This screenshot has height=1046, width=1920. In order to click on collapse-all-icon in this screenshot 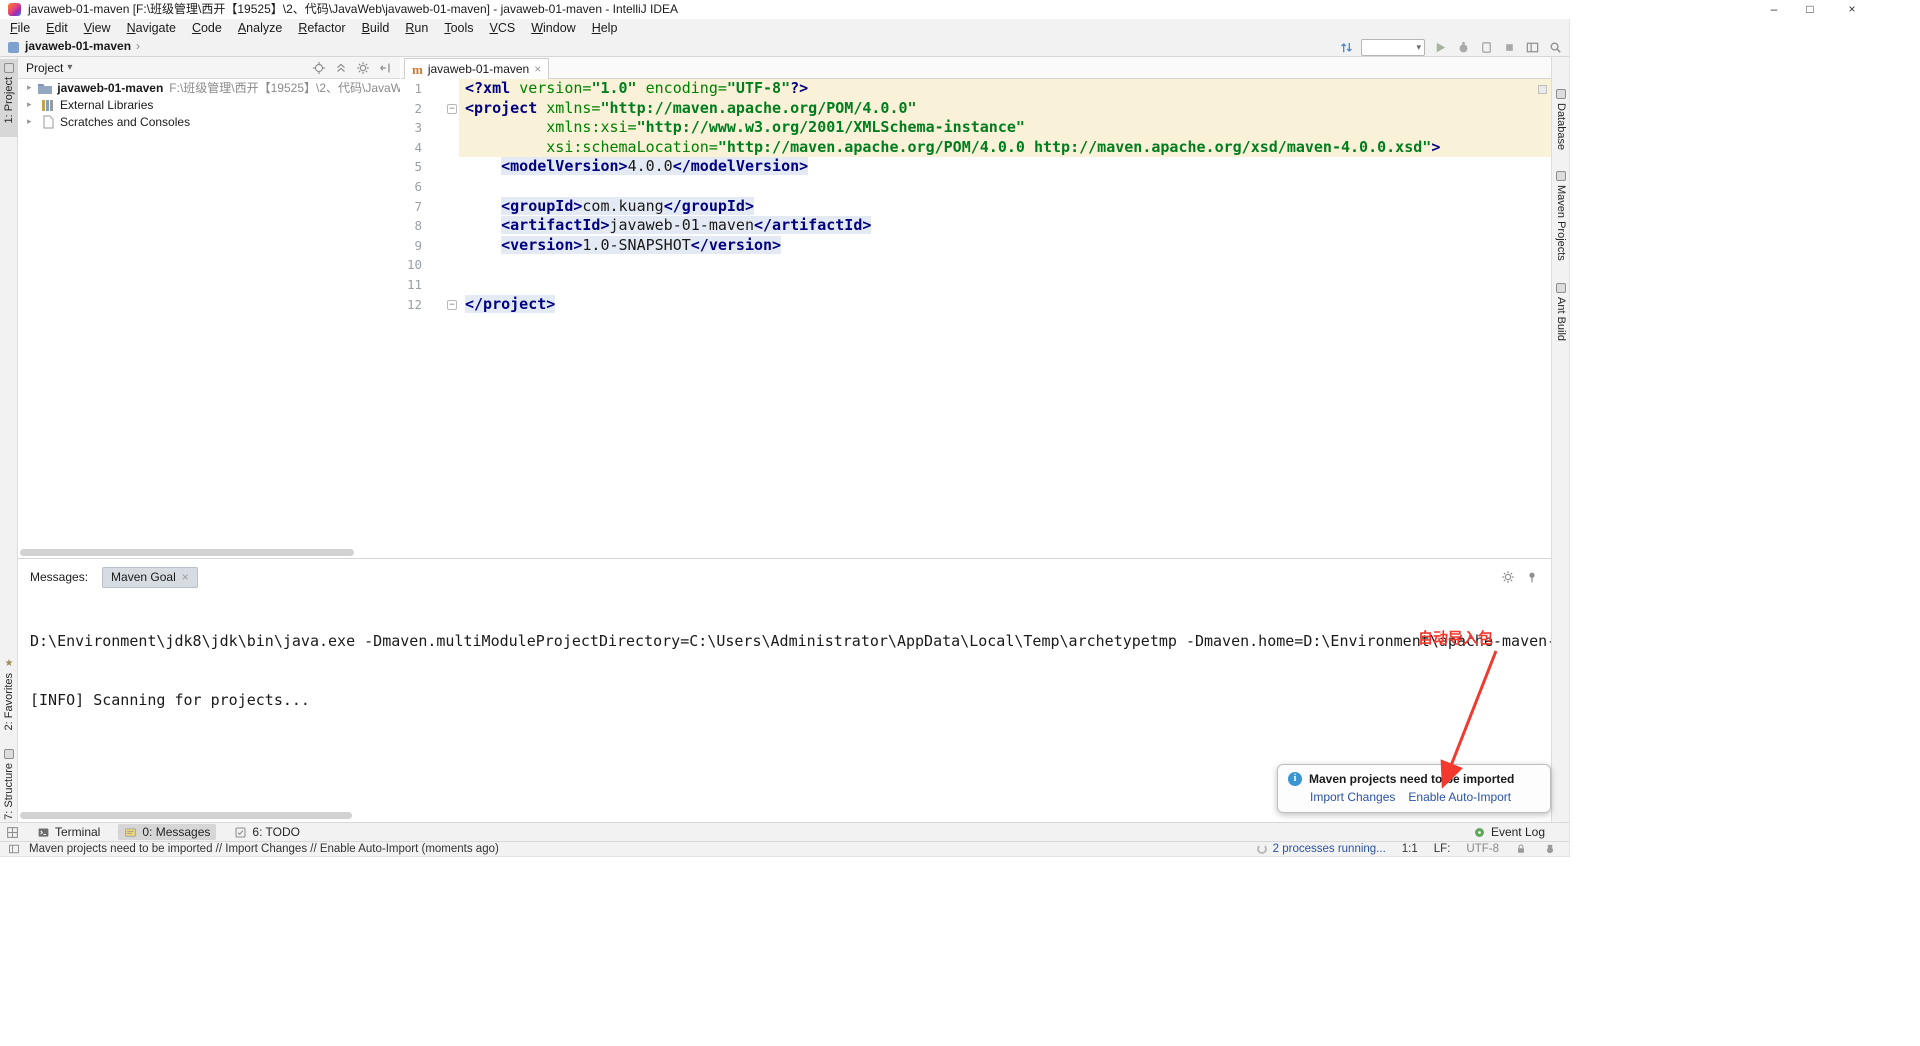, I will do `click(340, 67)`.